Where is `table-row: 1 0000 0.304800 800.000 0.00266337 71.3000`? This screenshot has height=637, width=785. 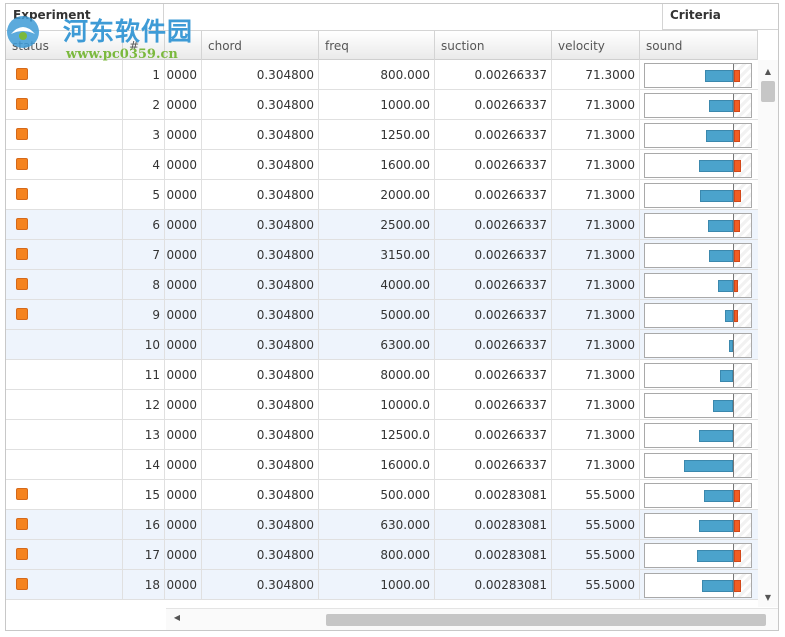
table-row: 1 0000 0.304800 800.000 0.00266337 71.3000 is located at coordinates (382, 75).